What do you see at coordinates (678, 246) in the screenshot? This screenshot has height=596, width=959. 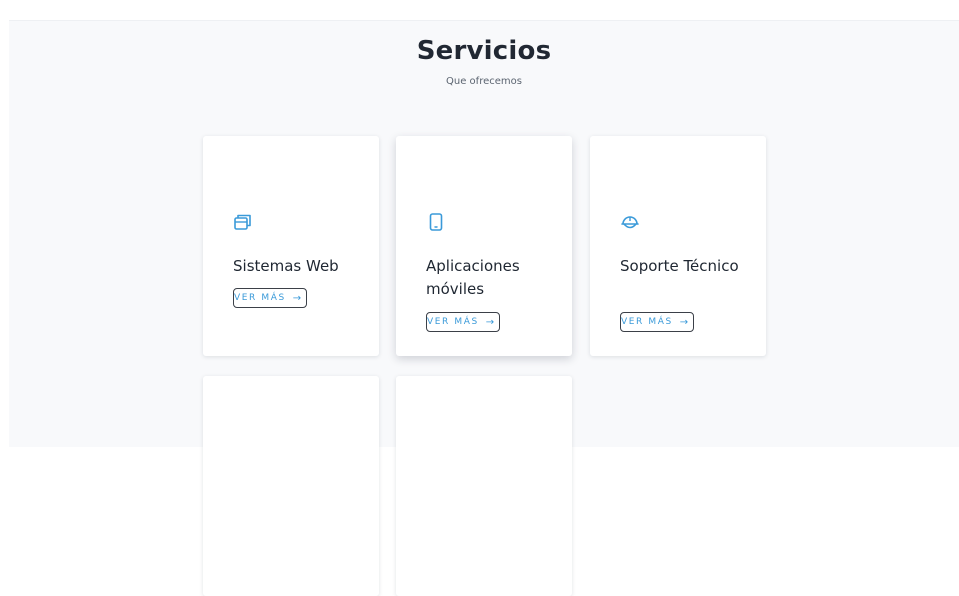 I see `service-card-soporte-tecnico: Soporte Técnico VER MÁS →` at bounding box center [678, 246].